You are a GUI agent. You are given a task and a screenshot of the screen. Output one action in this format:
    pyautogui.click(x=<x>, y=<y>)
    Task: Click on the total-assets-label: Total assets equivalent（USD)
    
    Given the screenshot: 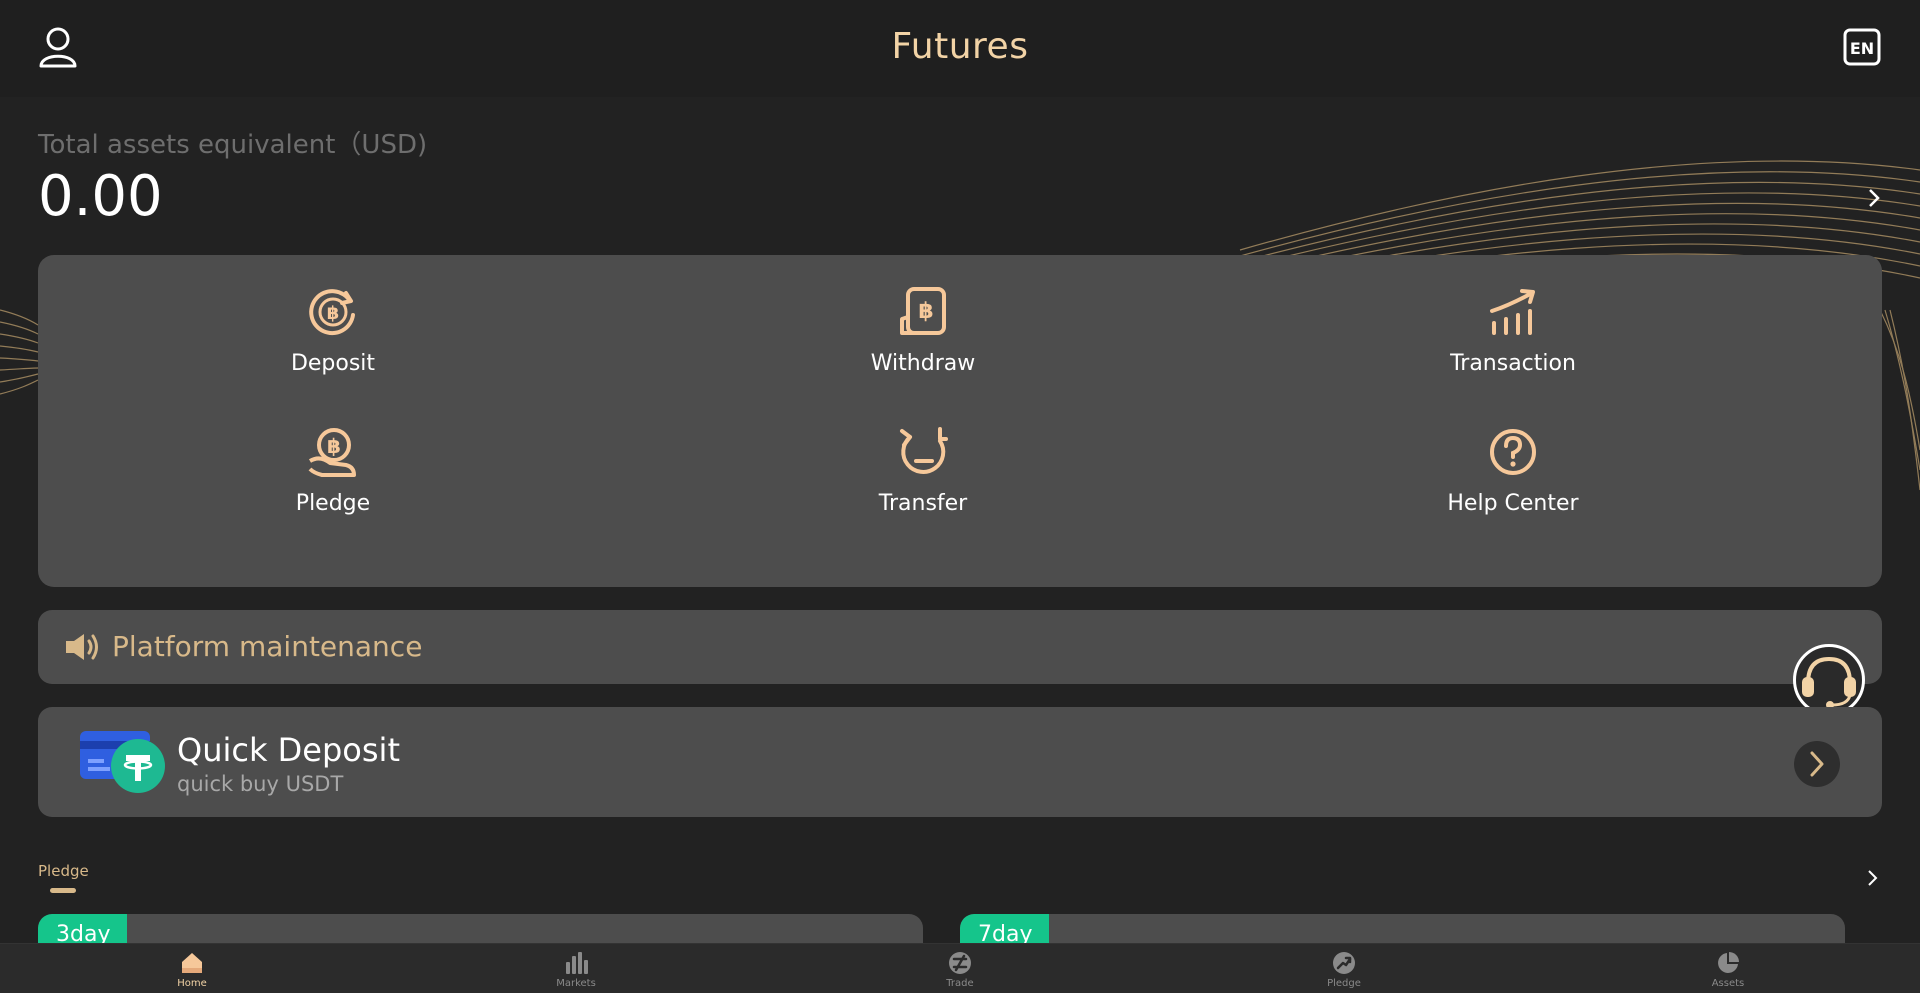 What is the action you would take?
    pyautogui.click(x=233, y=145)
    